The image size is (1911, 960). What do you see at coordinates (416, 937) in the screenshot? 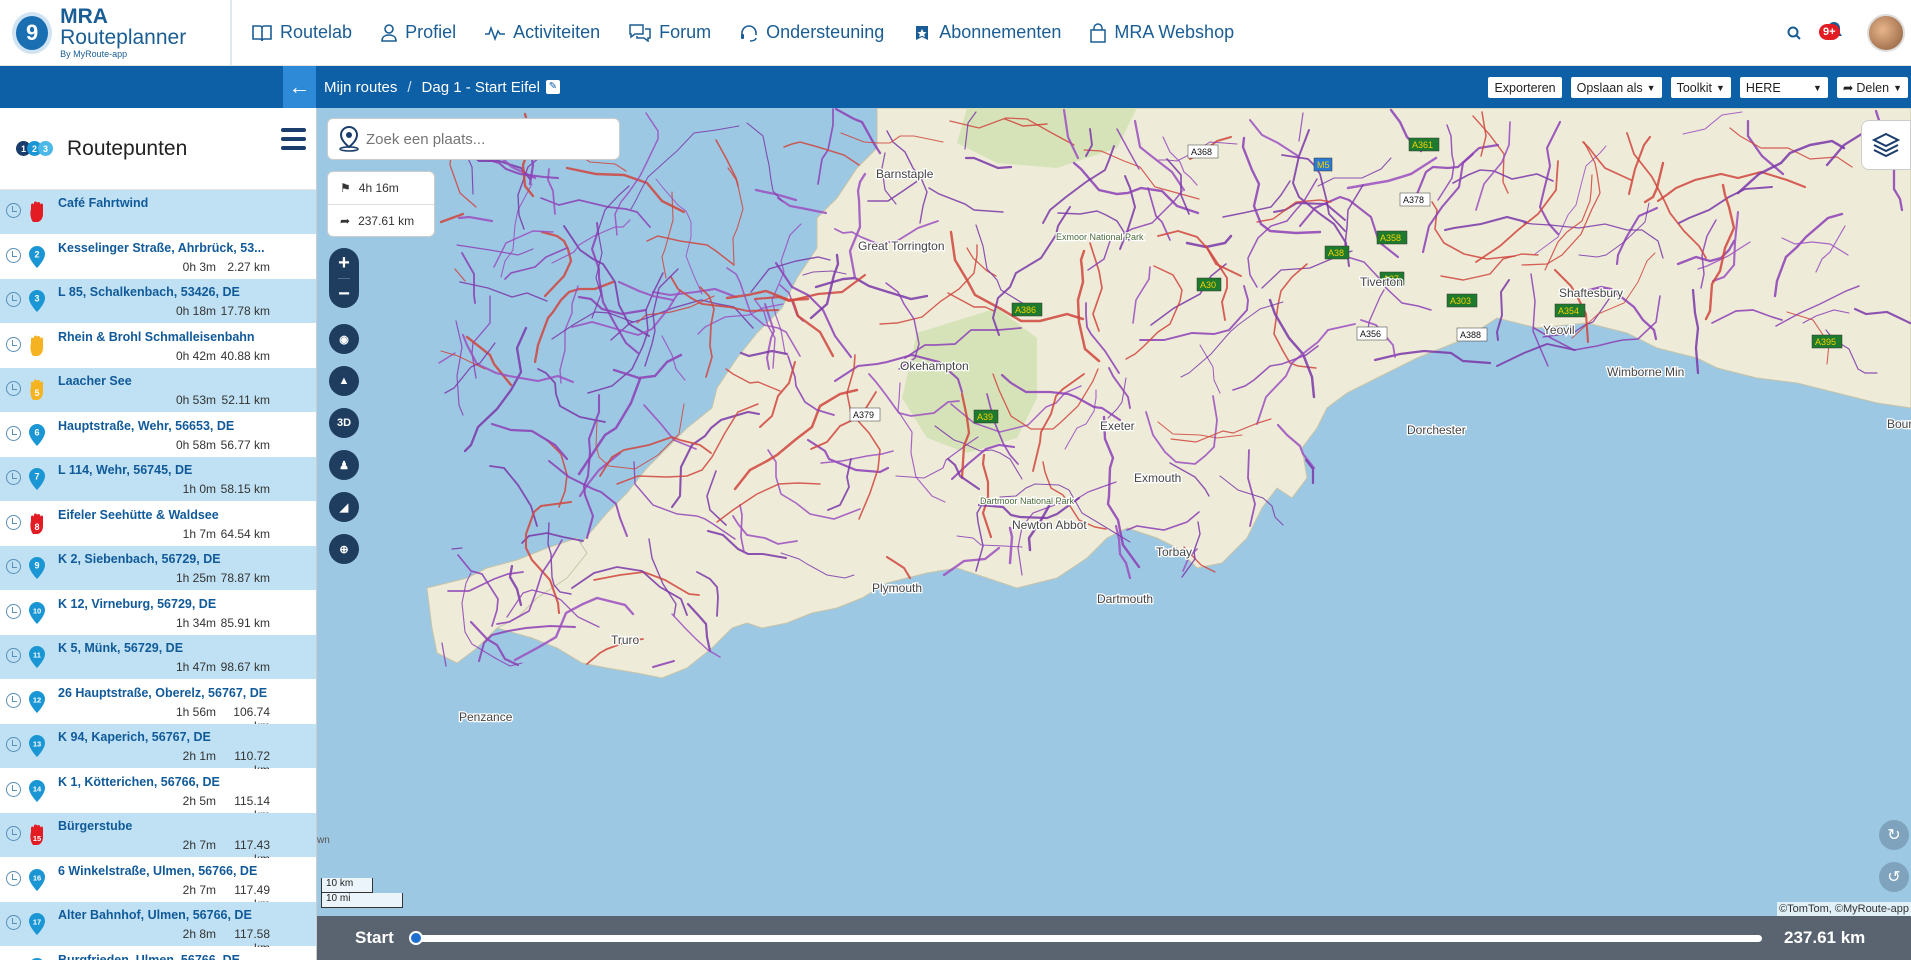
I see `route-scrubber-thumb` at bounding box center [416, 937].